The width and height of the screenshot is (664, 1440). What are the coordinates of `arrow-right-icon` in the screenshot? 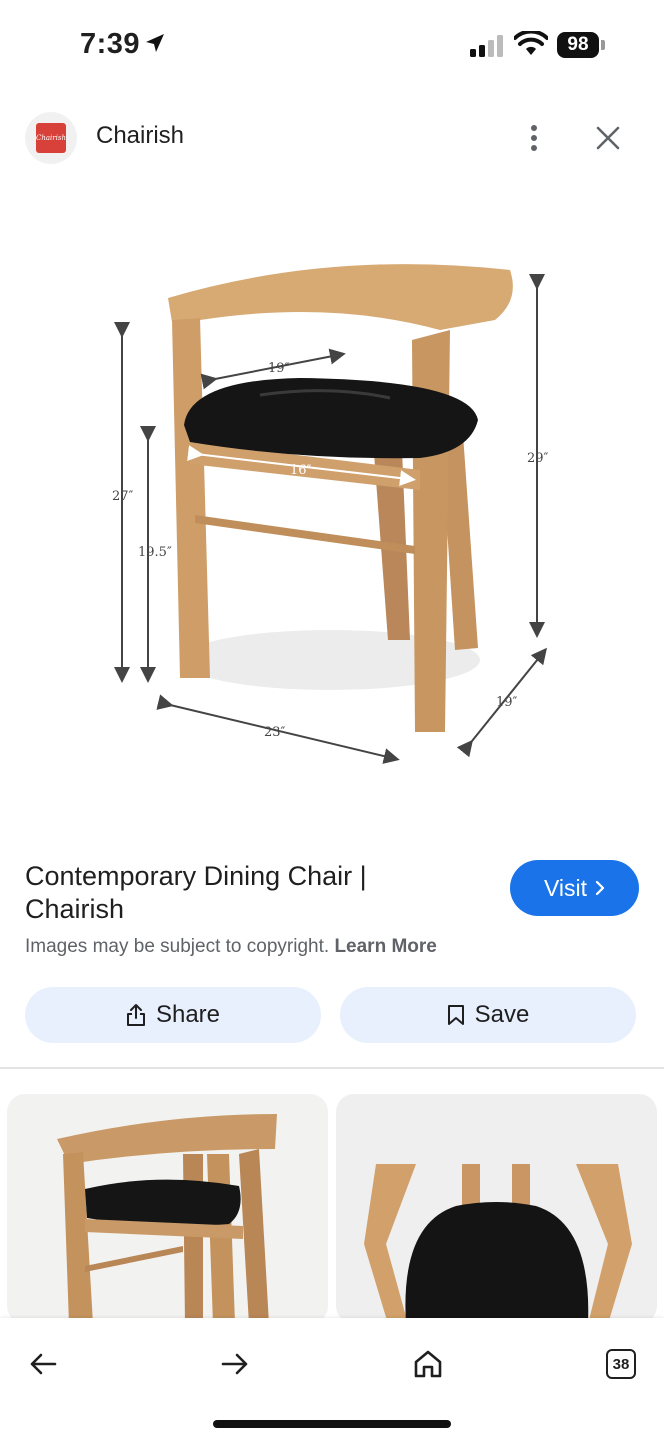 It's located at (234, 1364).